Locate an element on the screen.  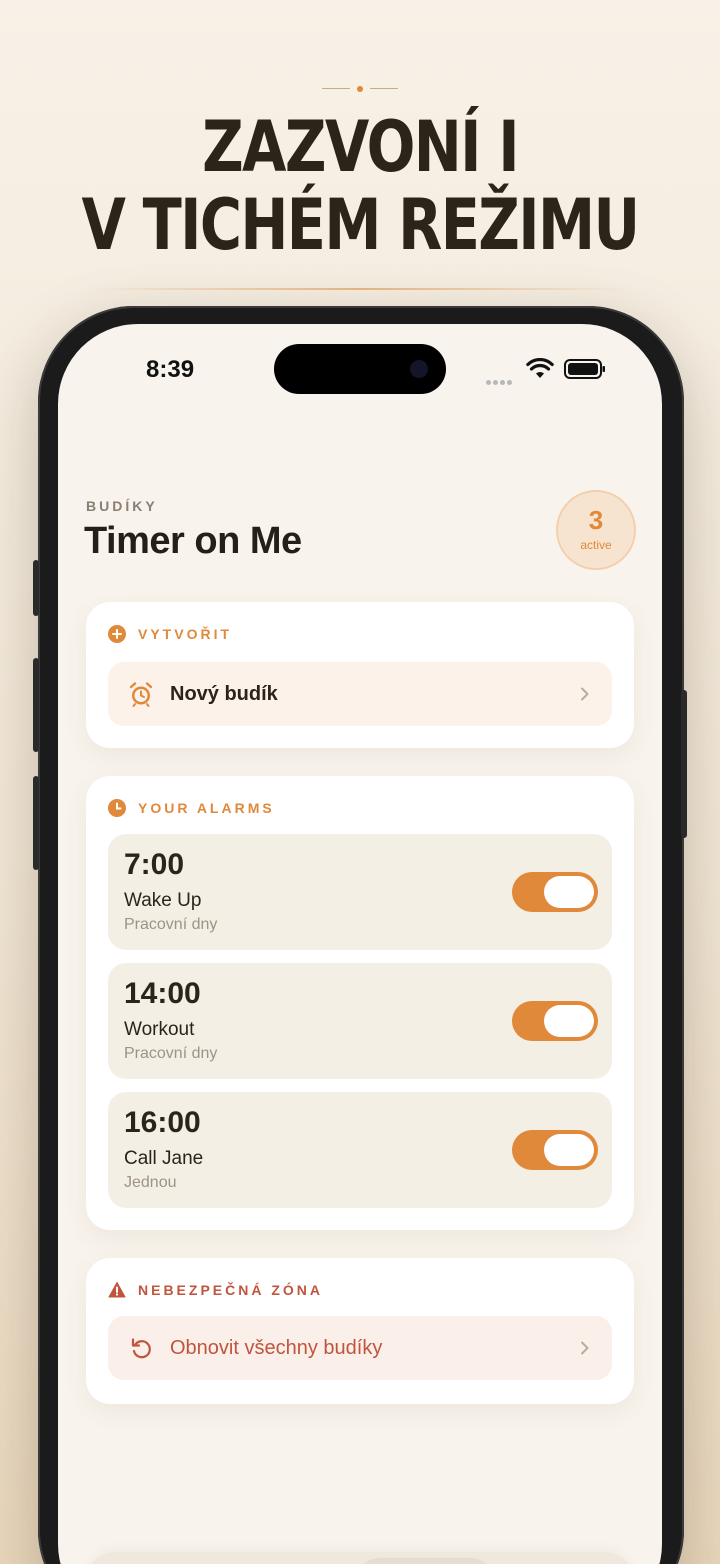
reset-arrow-icon is located at coordinates (141, 1348).